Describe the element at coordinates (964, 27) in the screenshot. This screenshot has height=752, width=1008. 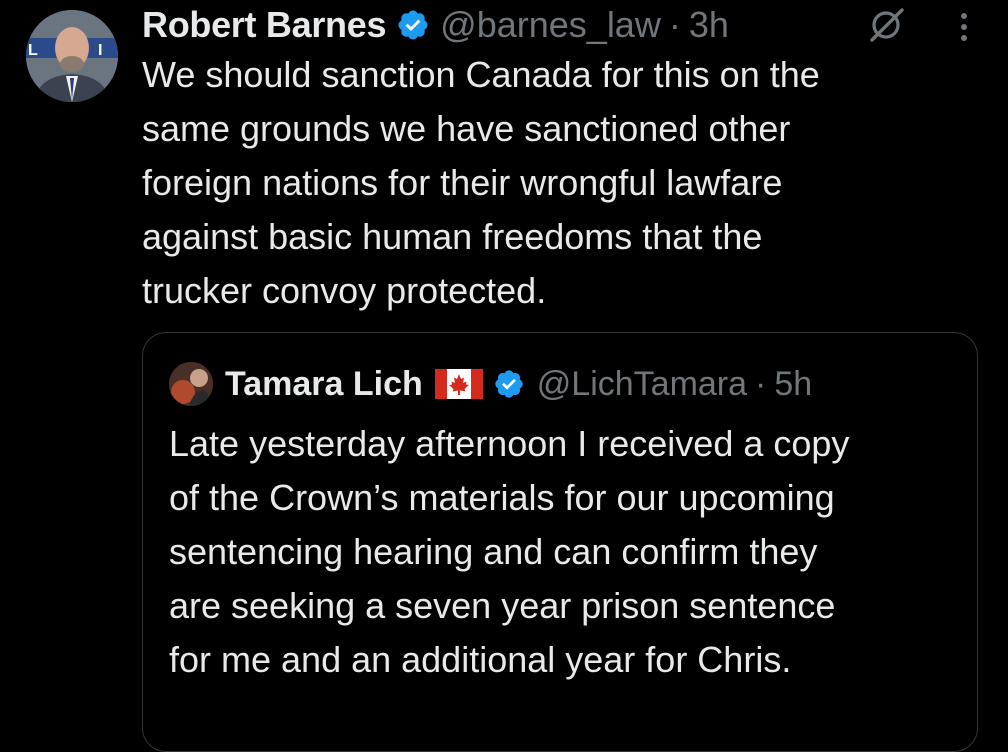
I see `more-options-icon` at that location.